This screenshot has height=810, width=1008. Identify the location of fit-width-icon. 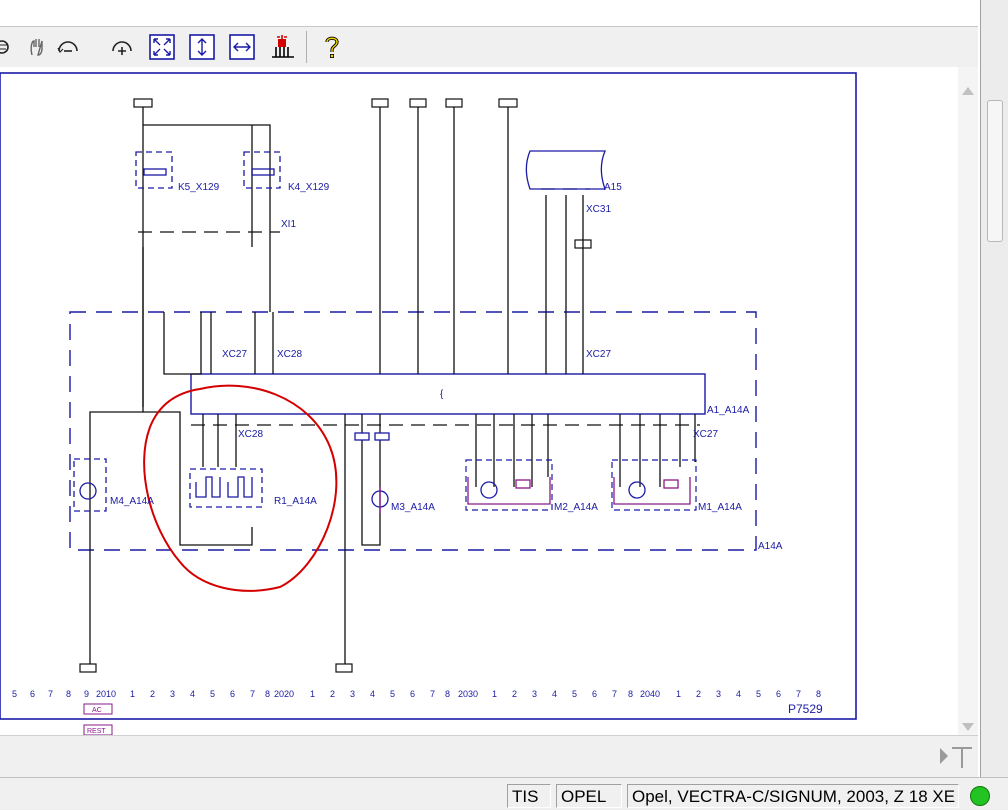
(242, 47).